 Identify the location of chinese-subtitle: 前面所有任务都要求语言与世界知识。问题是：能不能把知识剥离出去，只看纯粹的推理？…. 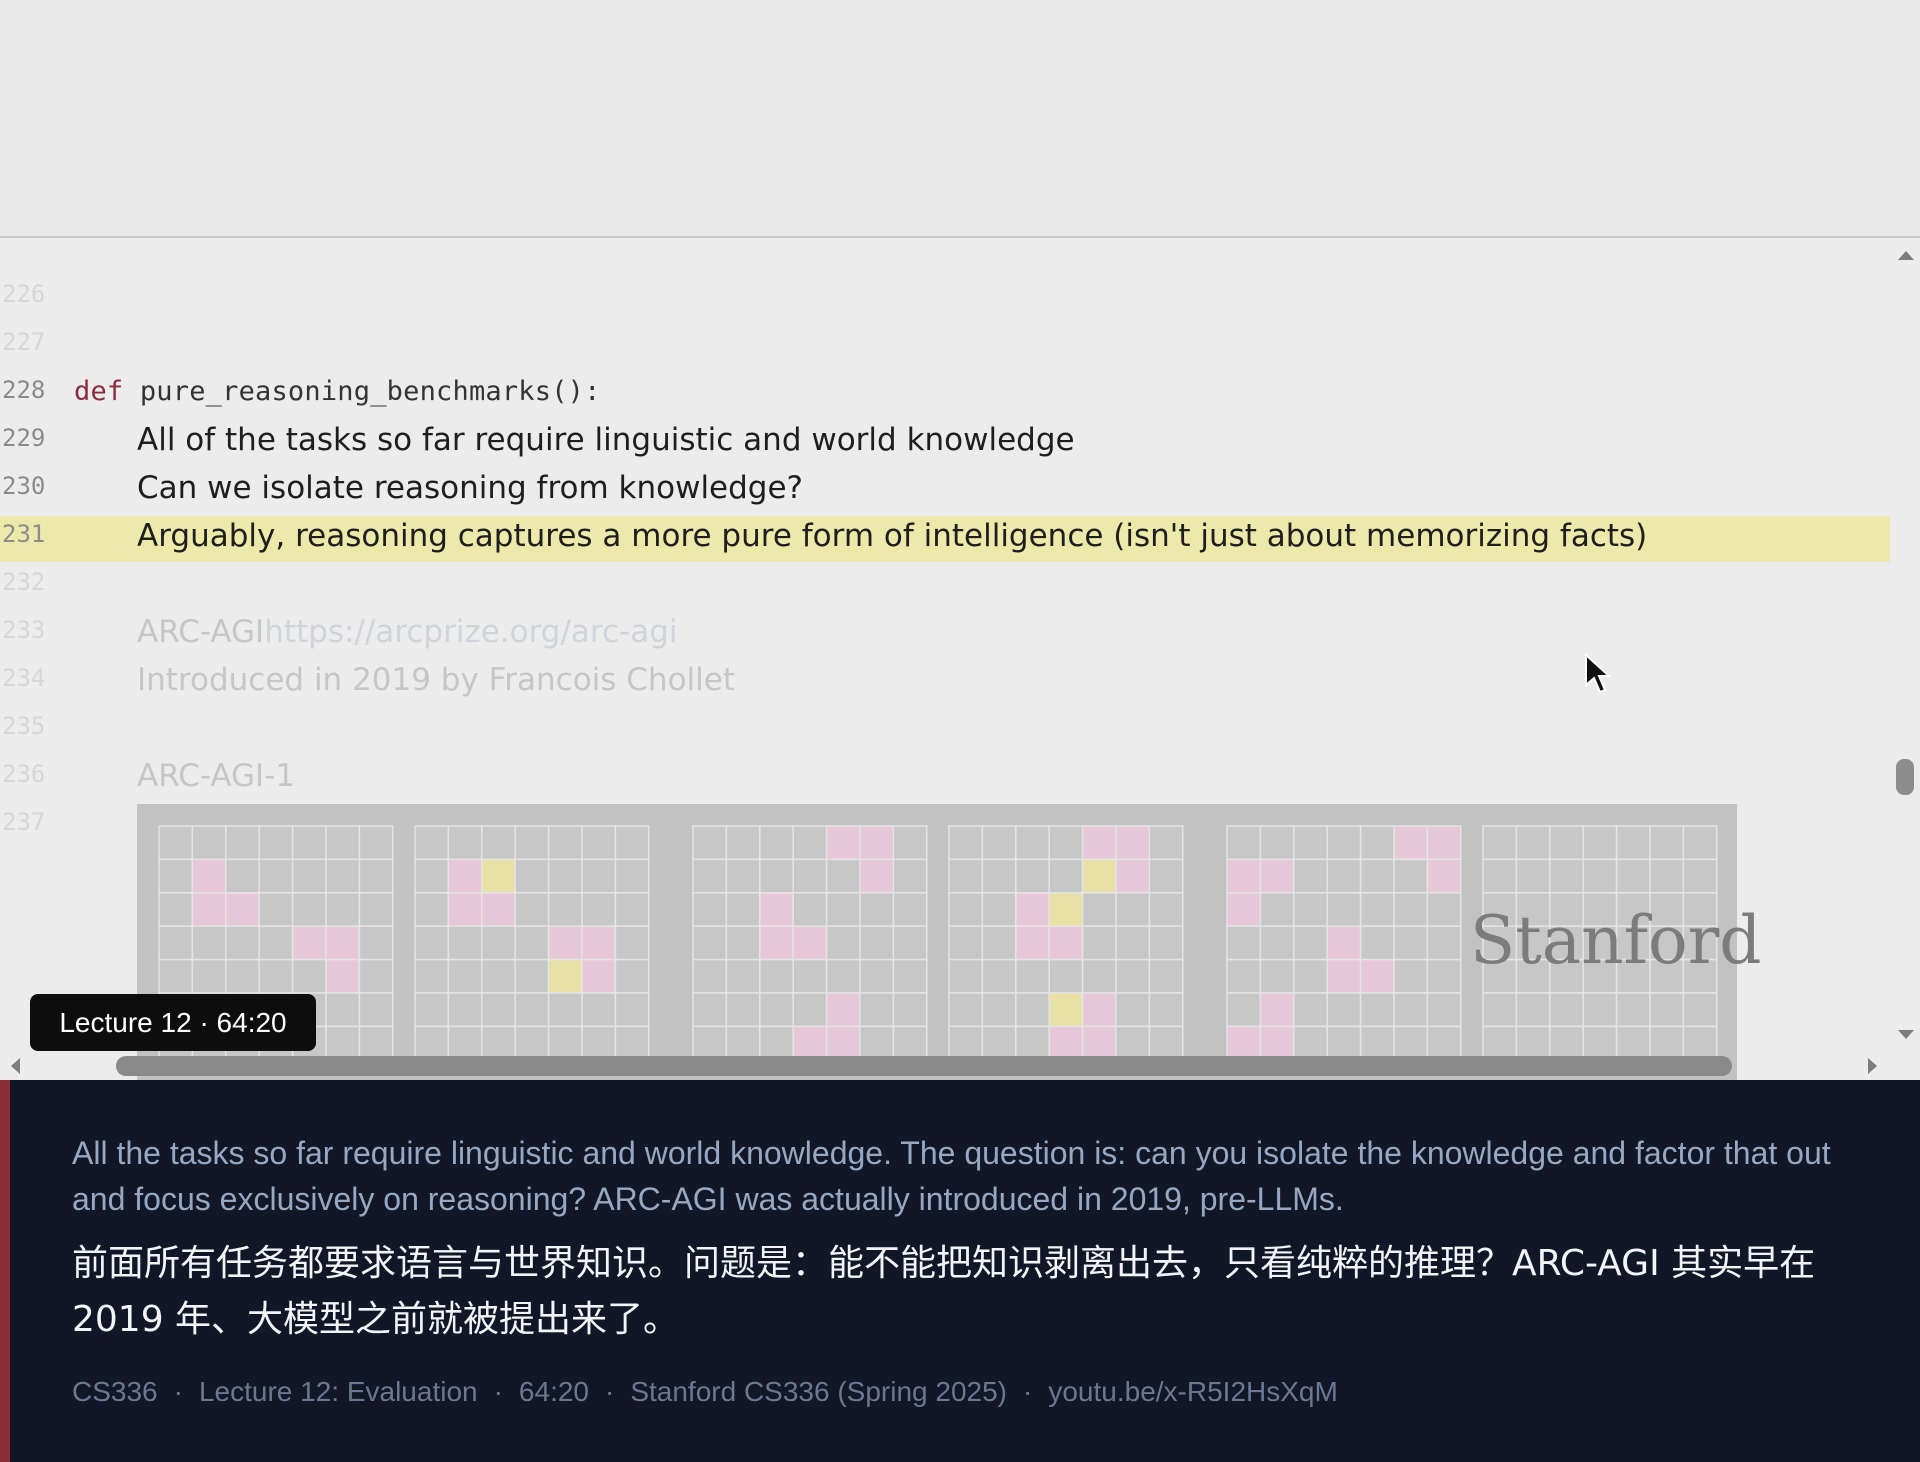
(944, 1291).